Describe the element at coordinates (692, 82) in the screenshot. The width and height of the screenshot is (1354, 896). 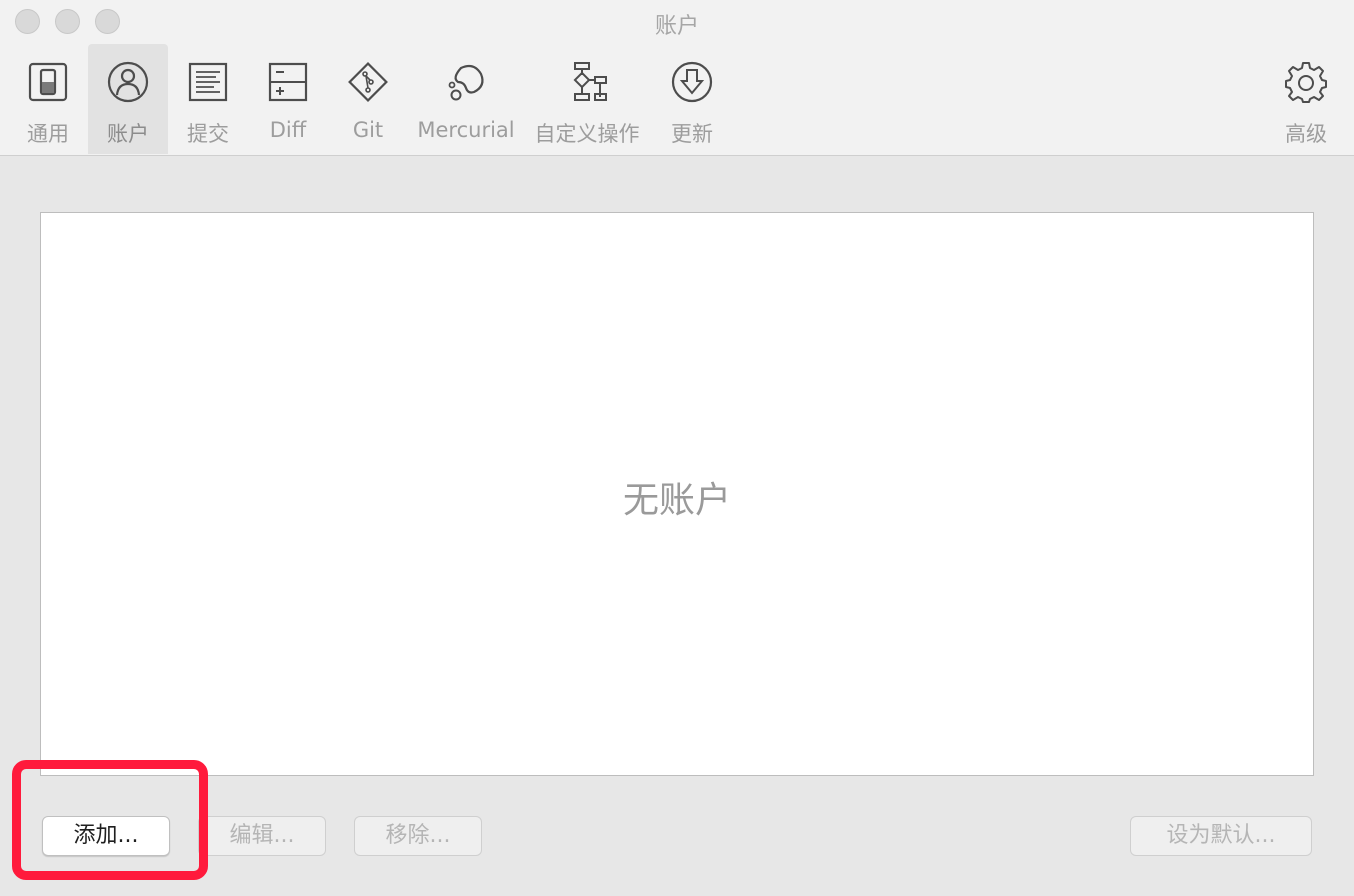
I see `download-circle-icon` at that location.